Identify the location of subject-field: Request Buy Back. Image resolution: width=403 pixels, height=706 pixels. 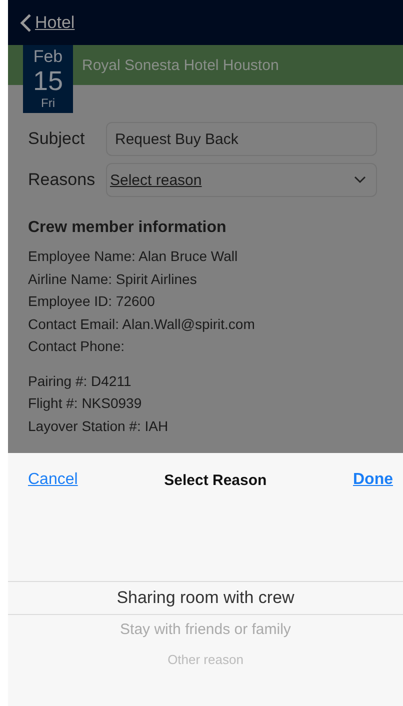
(241, 139).